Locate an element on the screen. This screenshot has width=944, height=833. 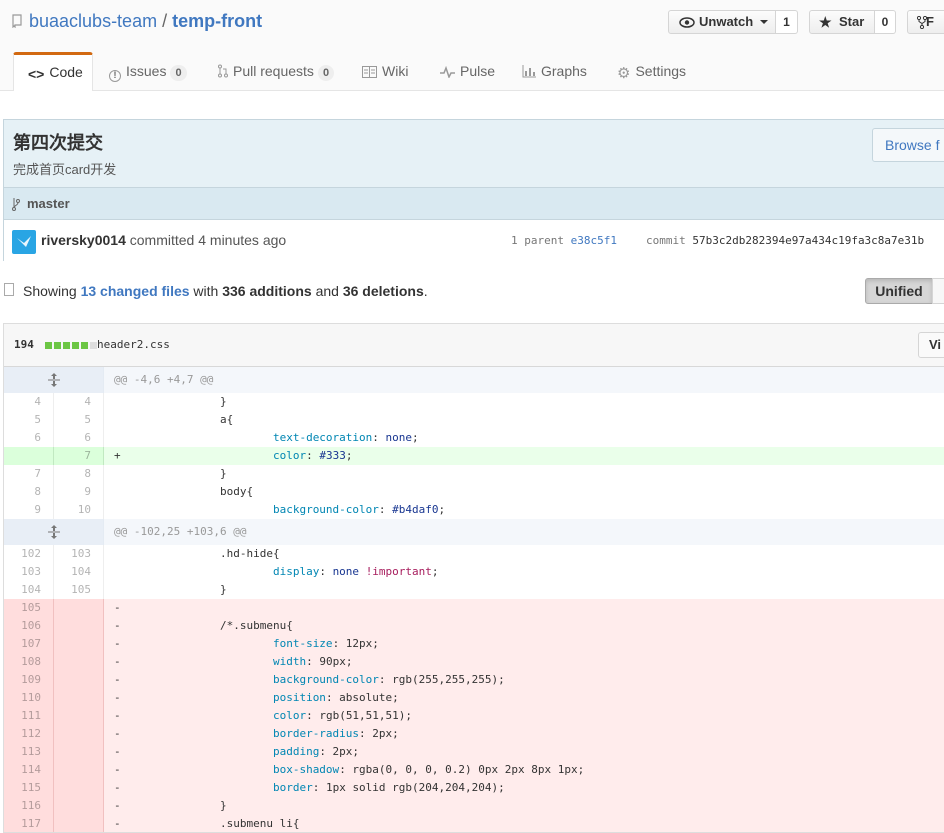
old-line-number: 4 is located at coordinates (29, 402).